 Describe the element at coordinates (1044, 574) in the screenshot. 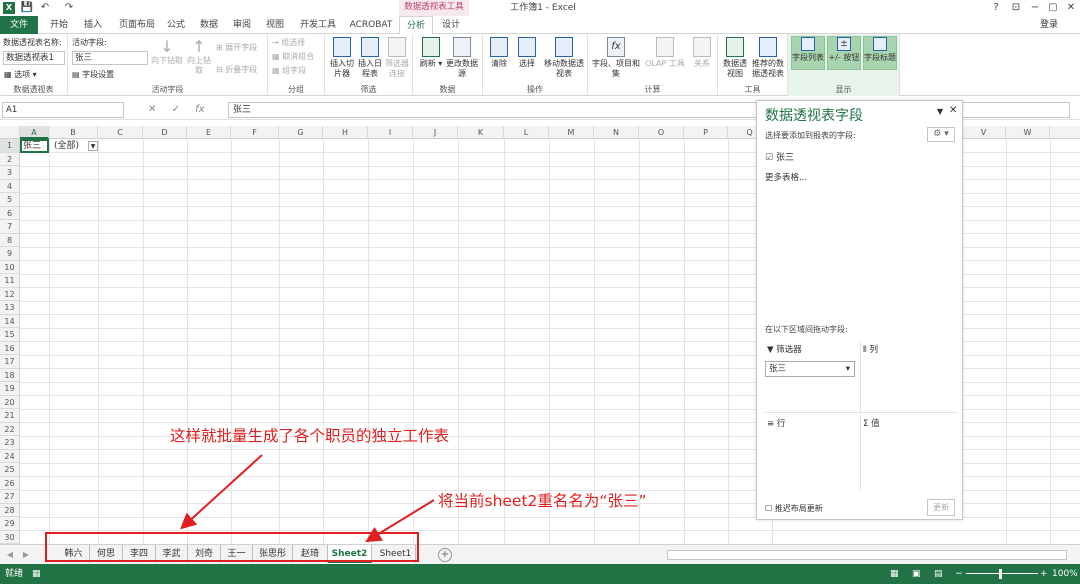

I see `zoom-in-icon: +` at that location.